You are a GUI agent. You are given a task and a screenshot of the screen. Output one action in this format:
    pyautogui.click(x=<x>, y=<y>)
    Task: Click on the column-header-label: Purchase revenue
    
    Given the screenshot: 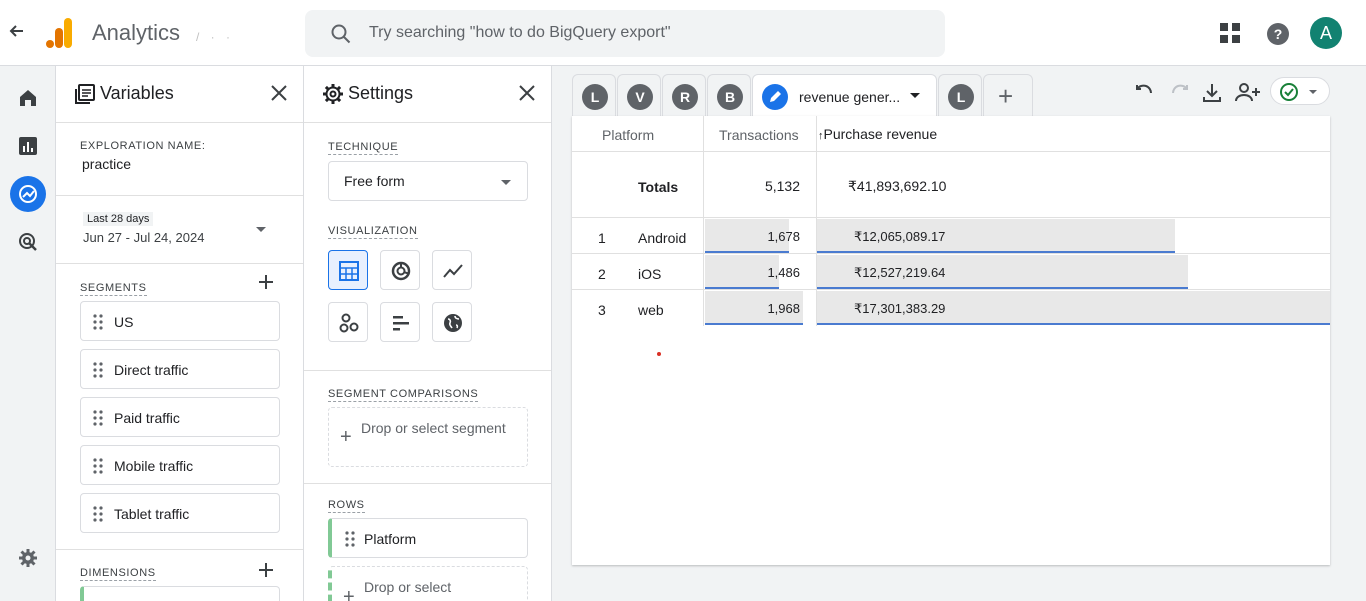 What is the action you would take?
    pyautogui.click(x=880, y=134)
    